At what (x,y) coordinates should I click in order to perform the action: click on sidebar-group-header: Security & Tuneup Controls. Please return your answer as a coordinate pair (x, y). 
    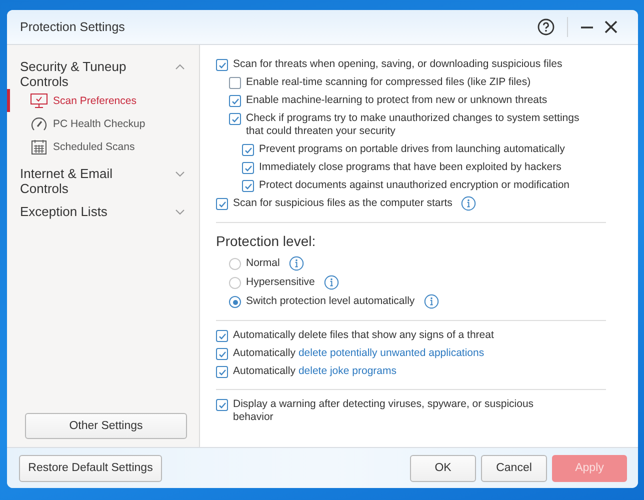
    Looking at the image, I should click on (103, 74).